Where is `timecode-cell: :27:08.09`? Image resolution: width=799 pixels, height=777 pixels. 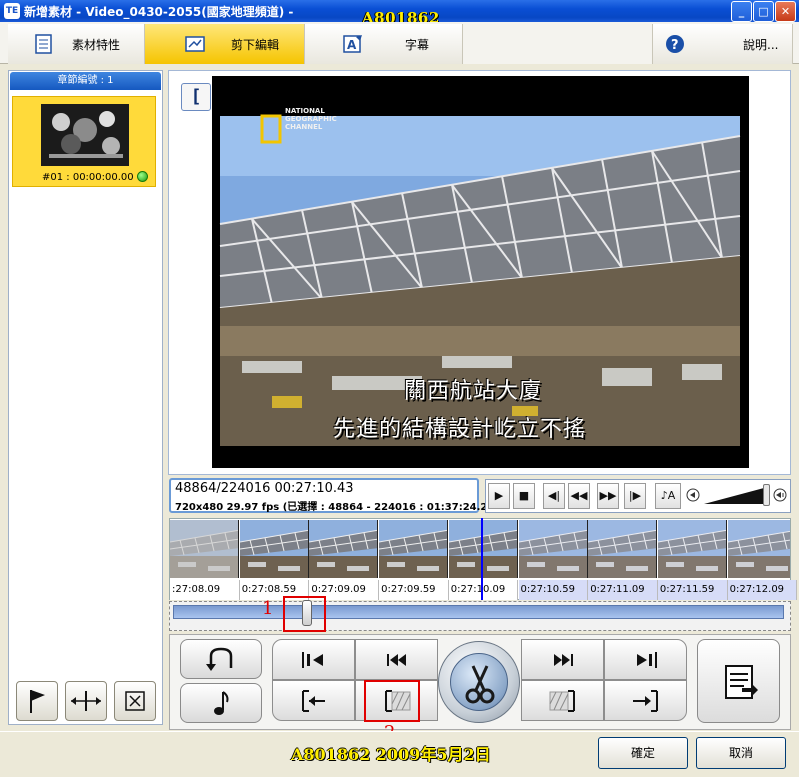 timecode-cell: :27:08.09 is located at coordinates (205, 590).